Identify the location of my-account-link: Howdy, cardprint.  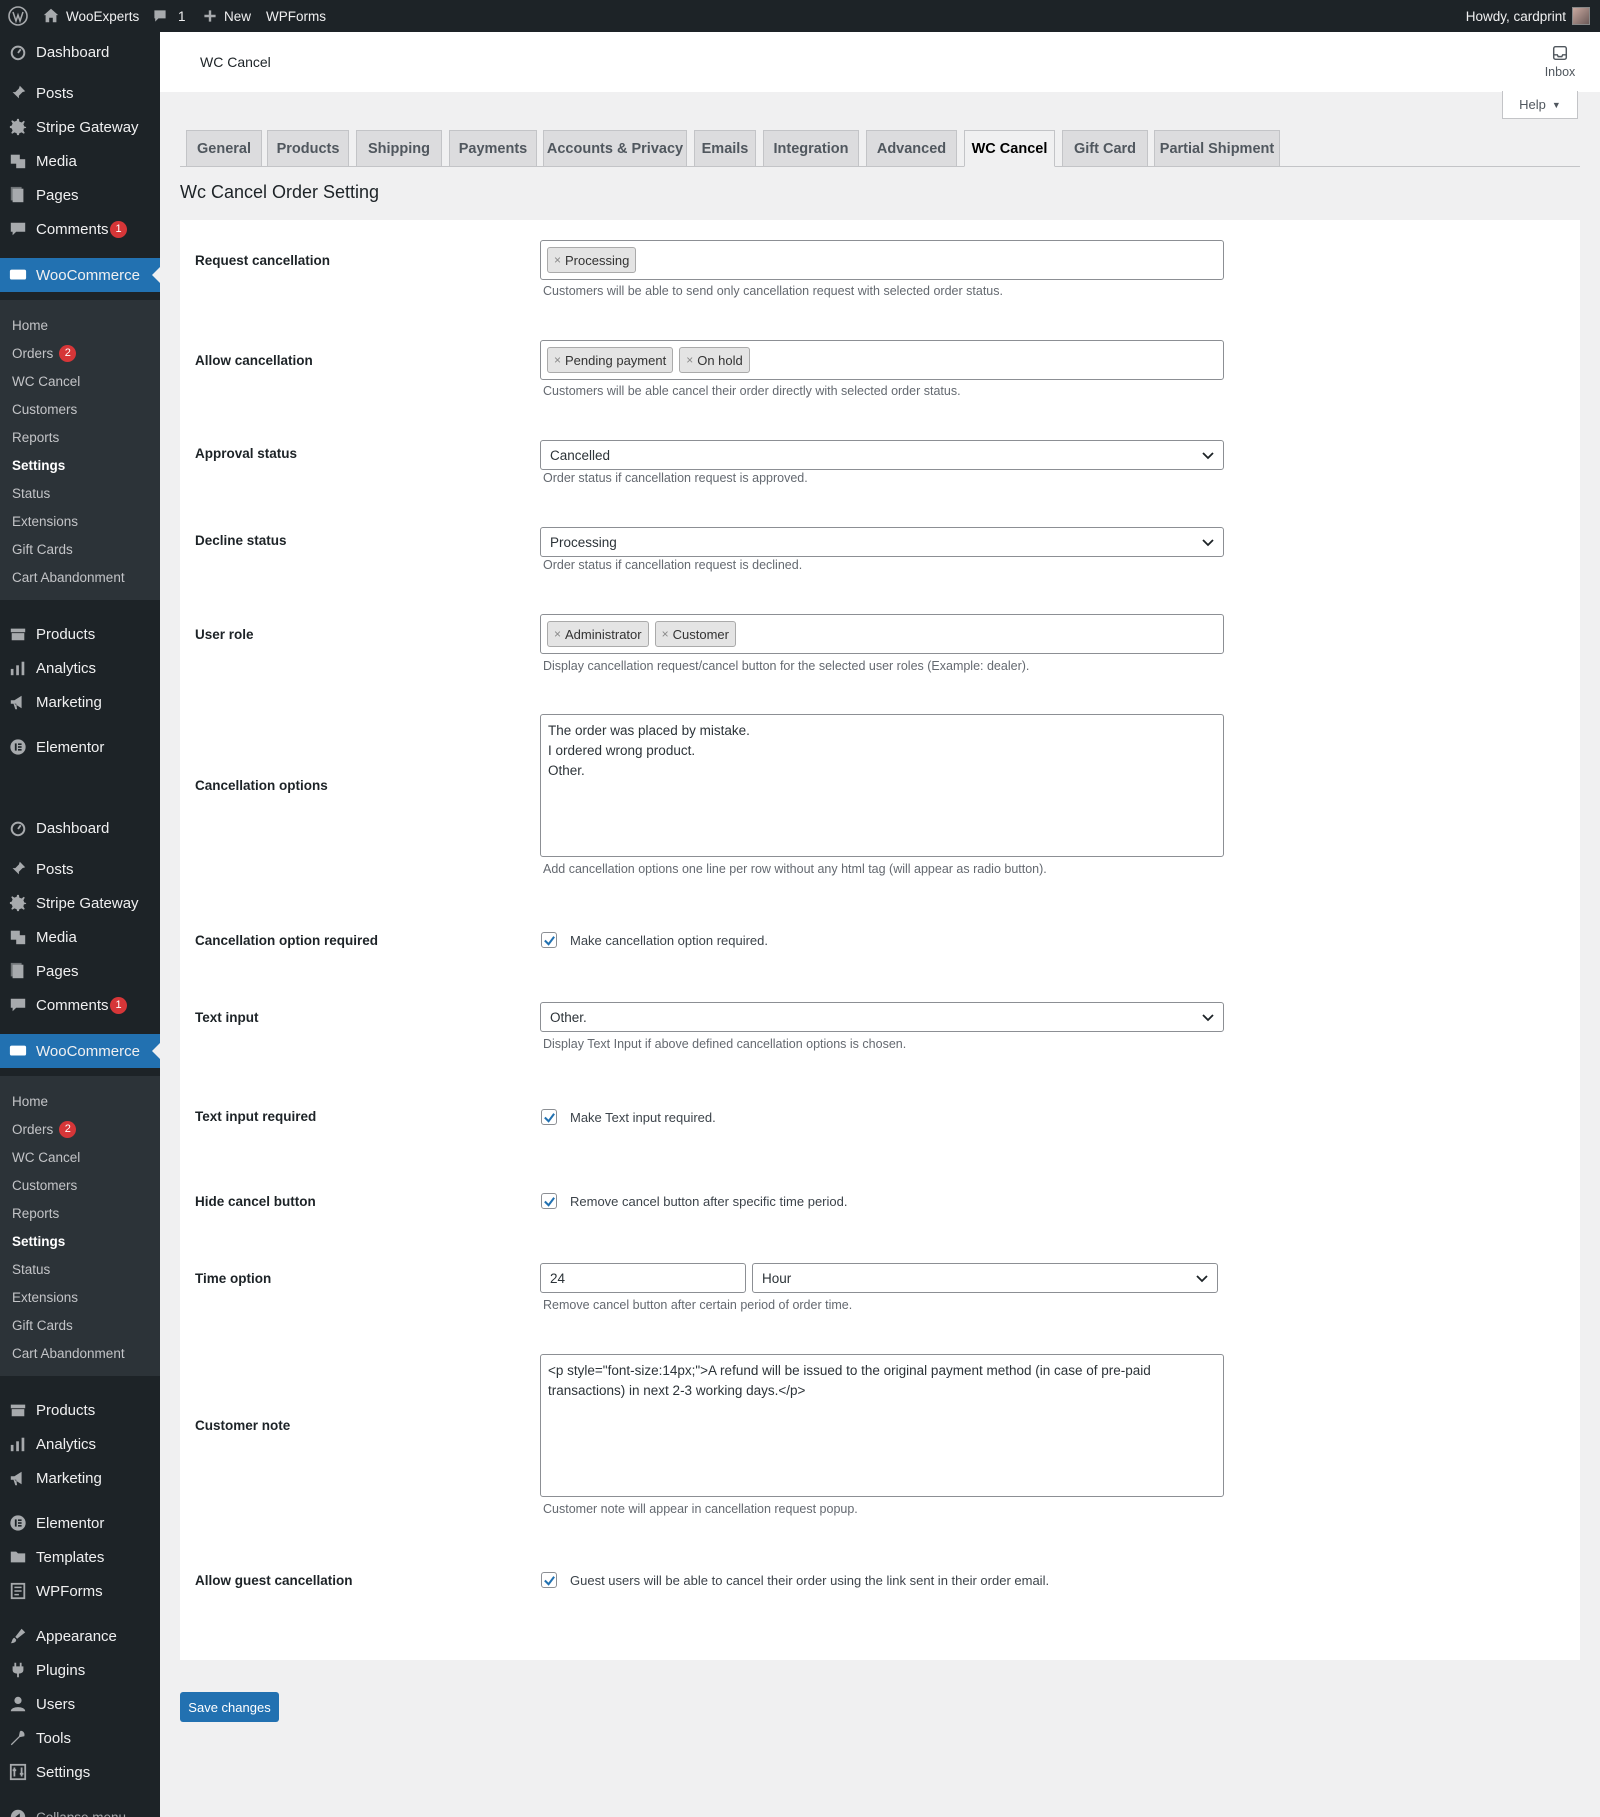
(1528, 16).